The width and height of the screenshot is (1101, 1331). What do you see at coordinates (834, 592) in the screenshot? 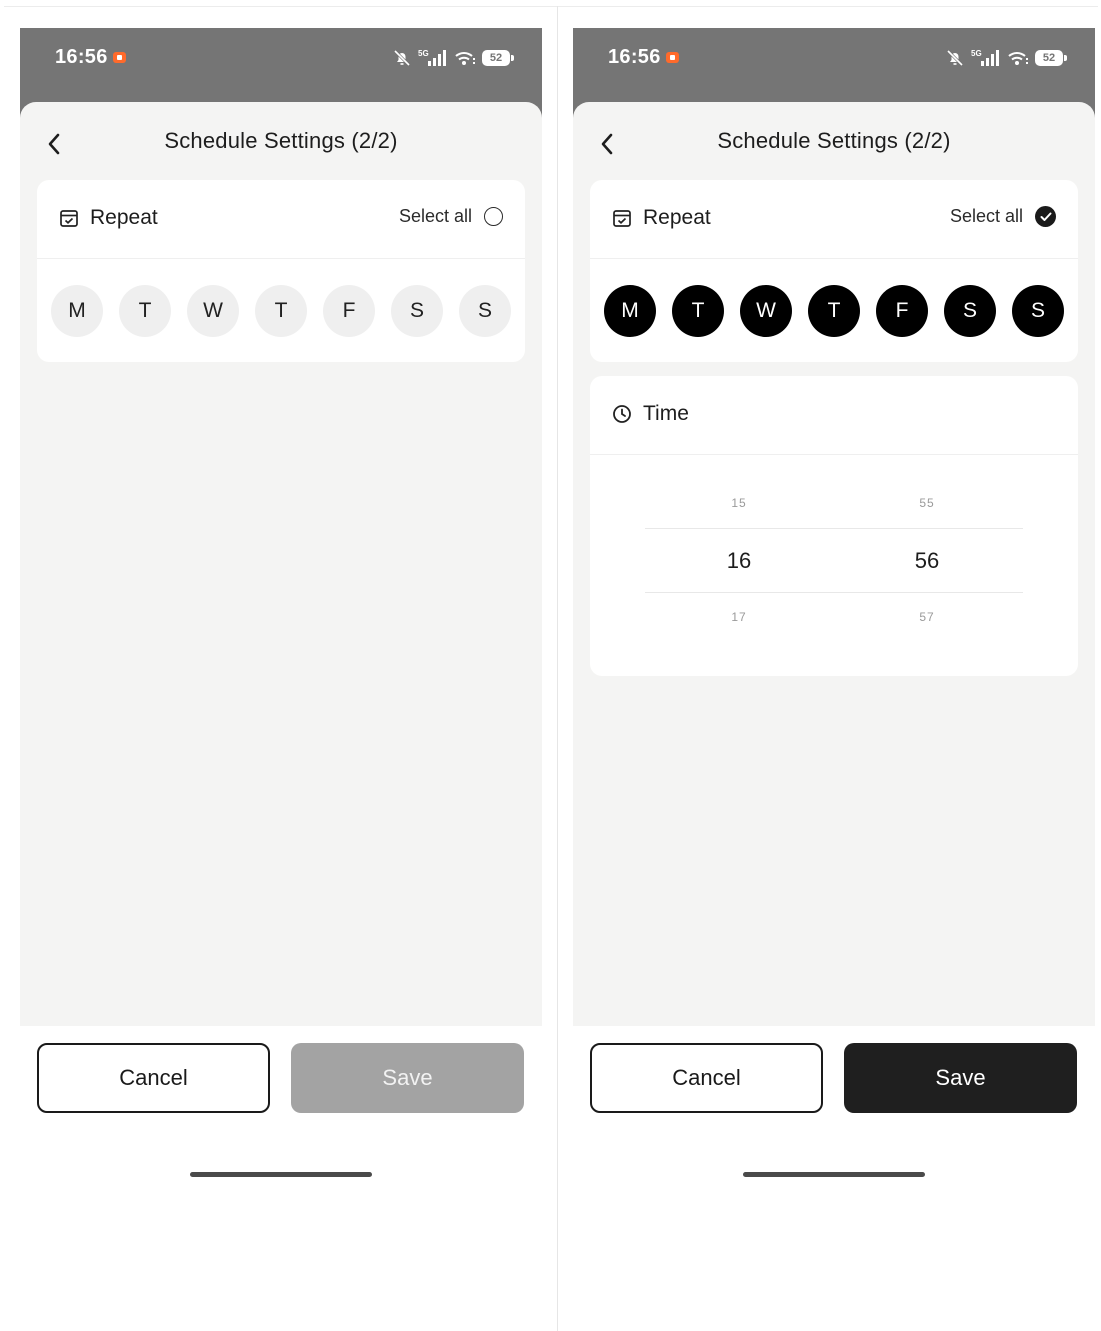
I see `picker-line-bottom` at bounding box center [834, 592].